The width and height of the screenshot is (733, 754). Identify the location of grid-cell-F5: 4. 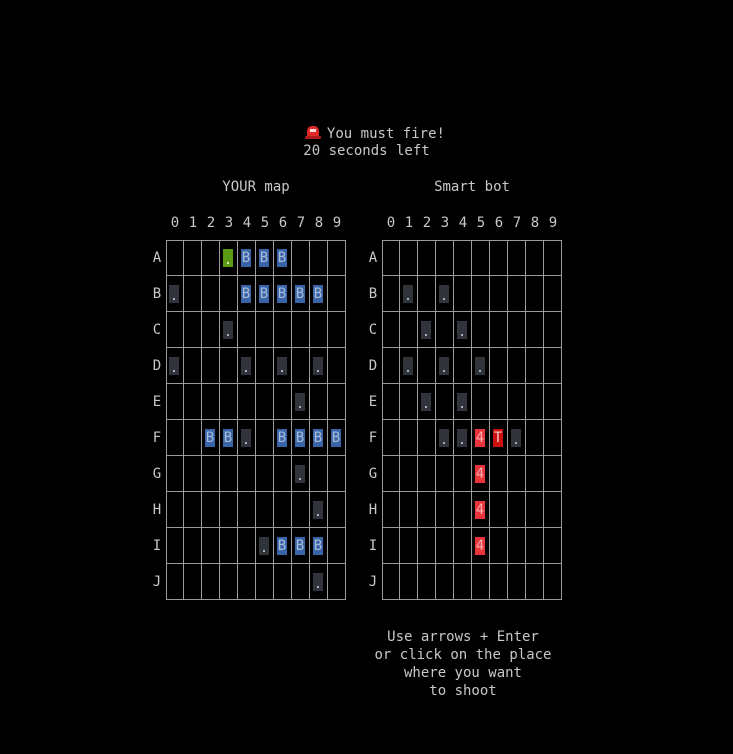
(481, 438).